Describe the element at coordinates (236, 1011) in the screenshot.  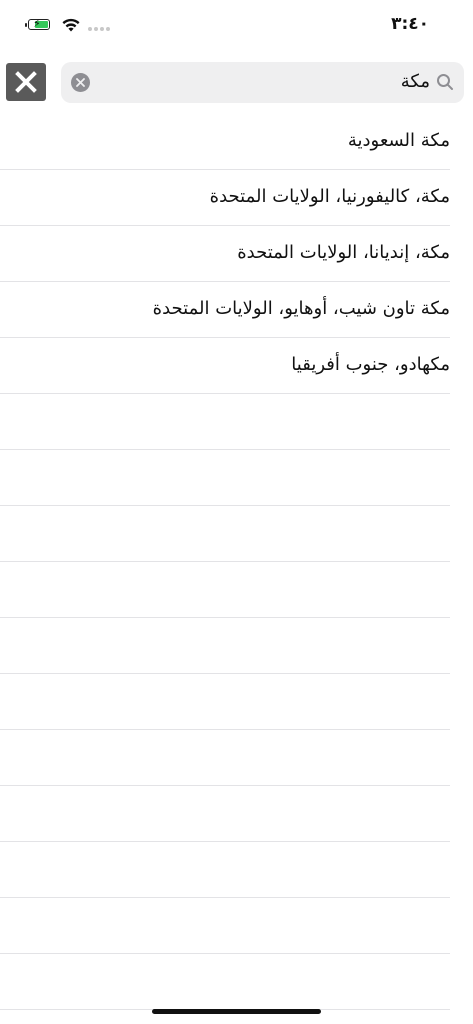
I see `home-indicator` at that location.